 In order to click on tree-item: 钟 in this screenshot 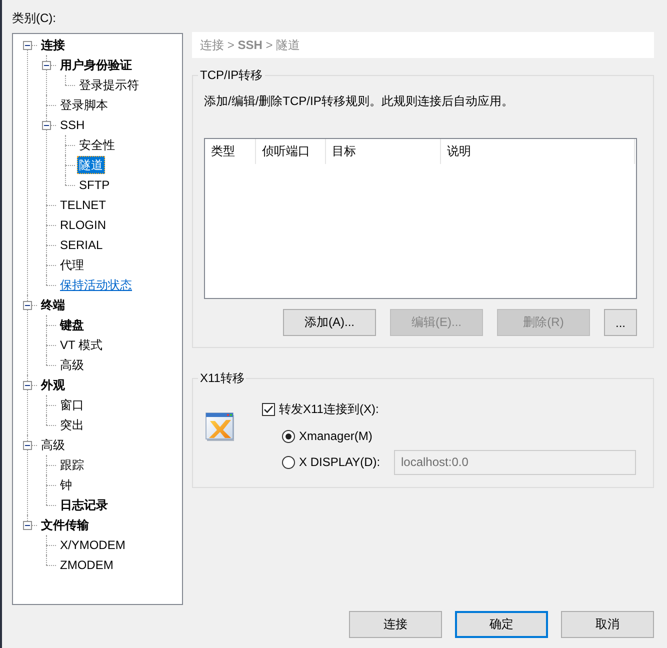, I will do `click(66, 485)`.